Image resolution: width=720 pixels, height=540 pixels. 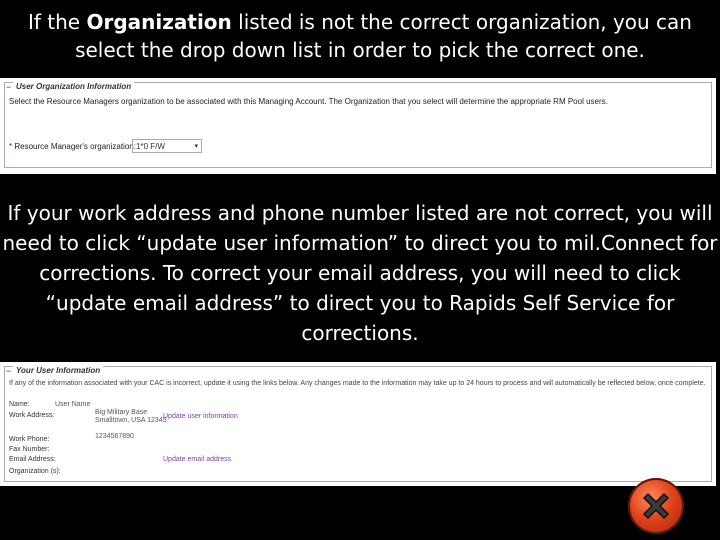 I want to click on close-glyph, so click(x=656, y=506).